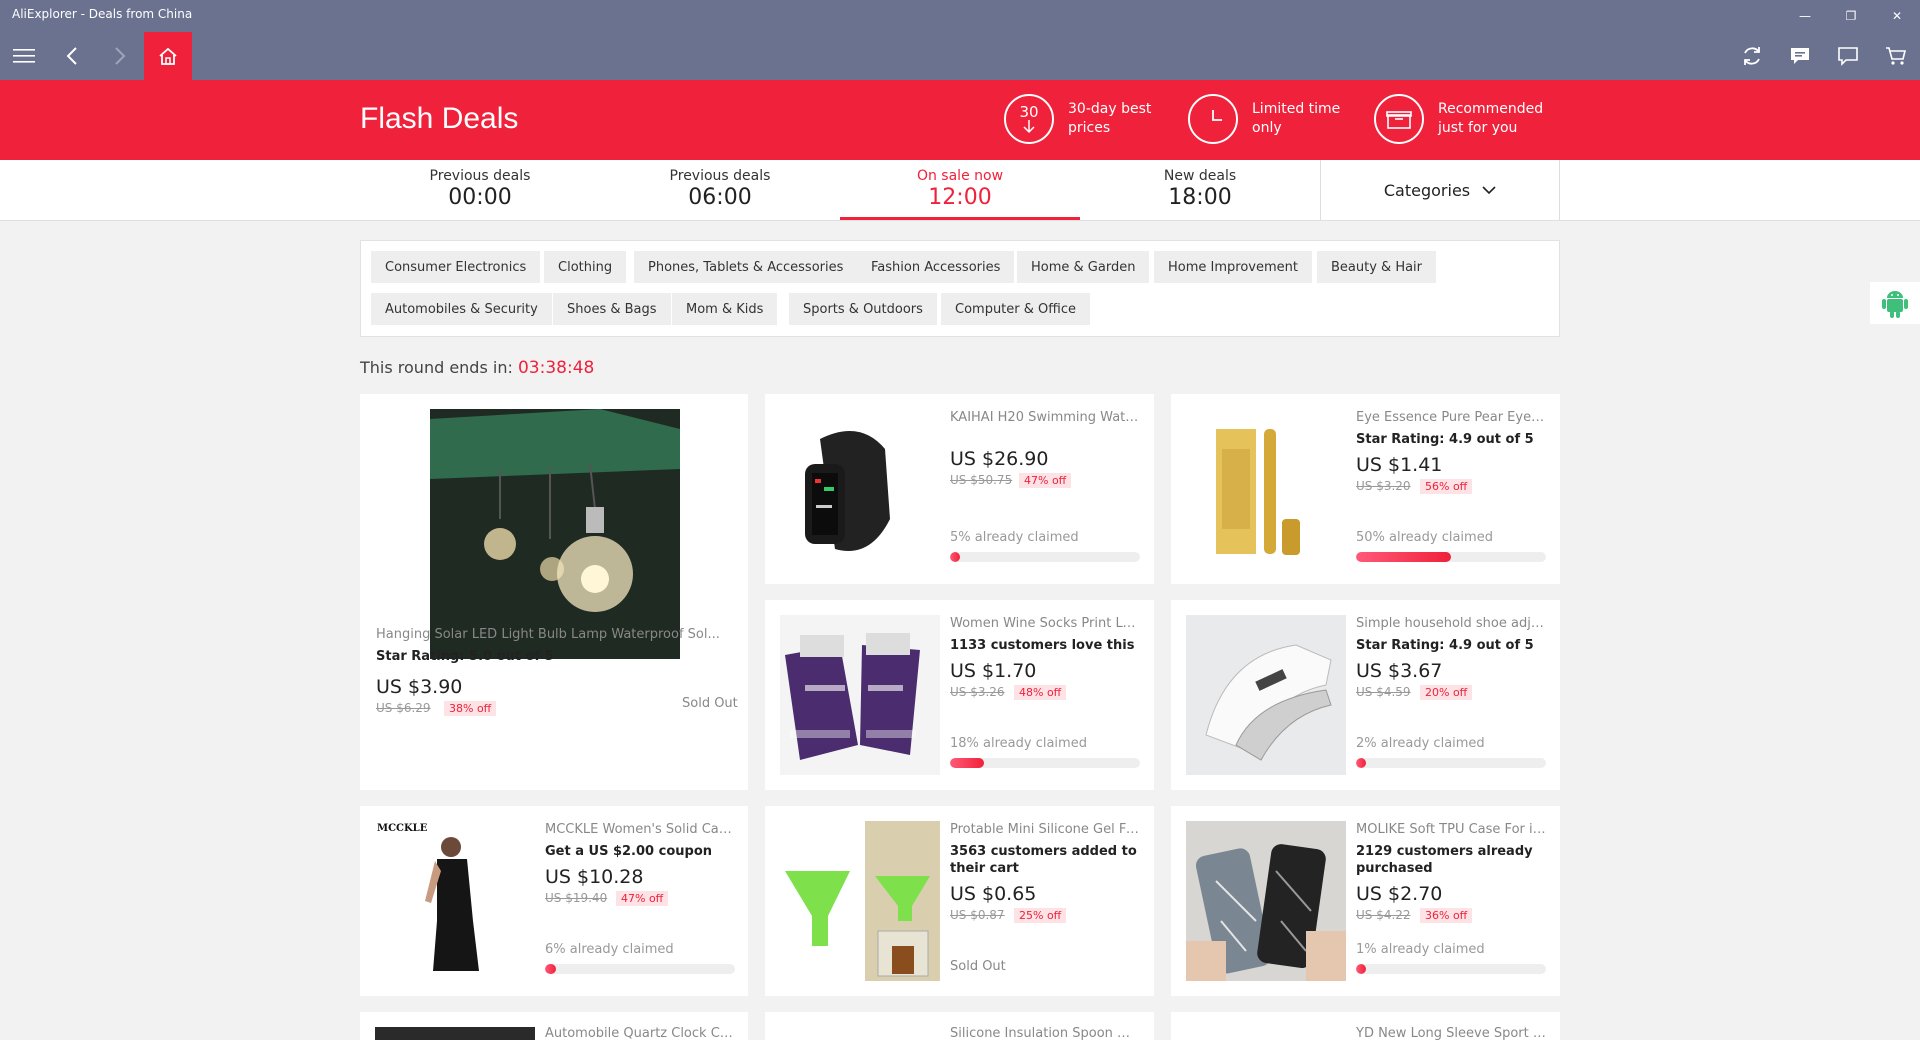 The height and width of the screenshot is (1040, 1920). I want to click on chip-fashion-accessories: Fashion Accessories, so click(936, 267).